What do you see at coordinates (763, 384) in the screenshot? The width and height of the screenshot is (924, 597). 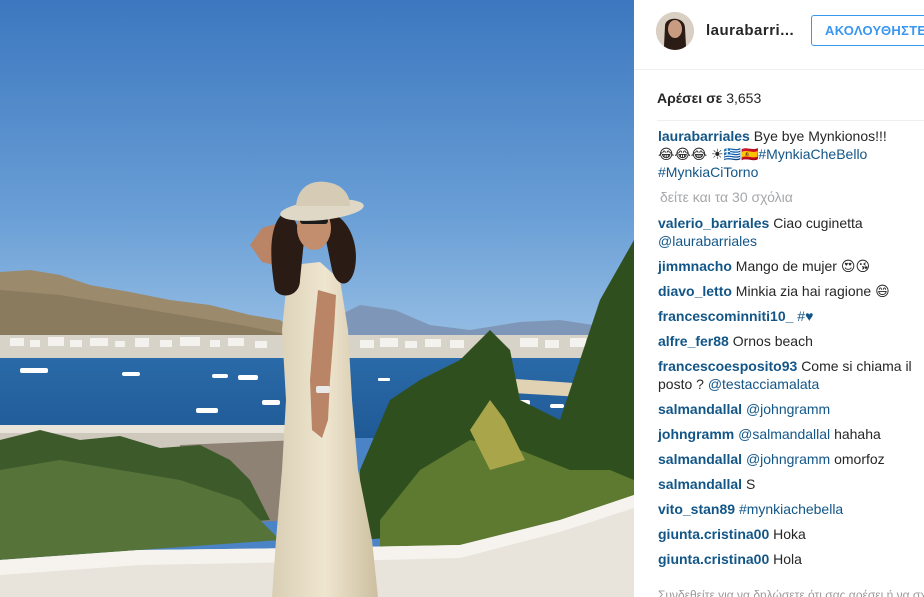 I see `comment-mention: @testacciamalata` at bounding box center [763, 384].